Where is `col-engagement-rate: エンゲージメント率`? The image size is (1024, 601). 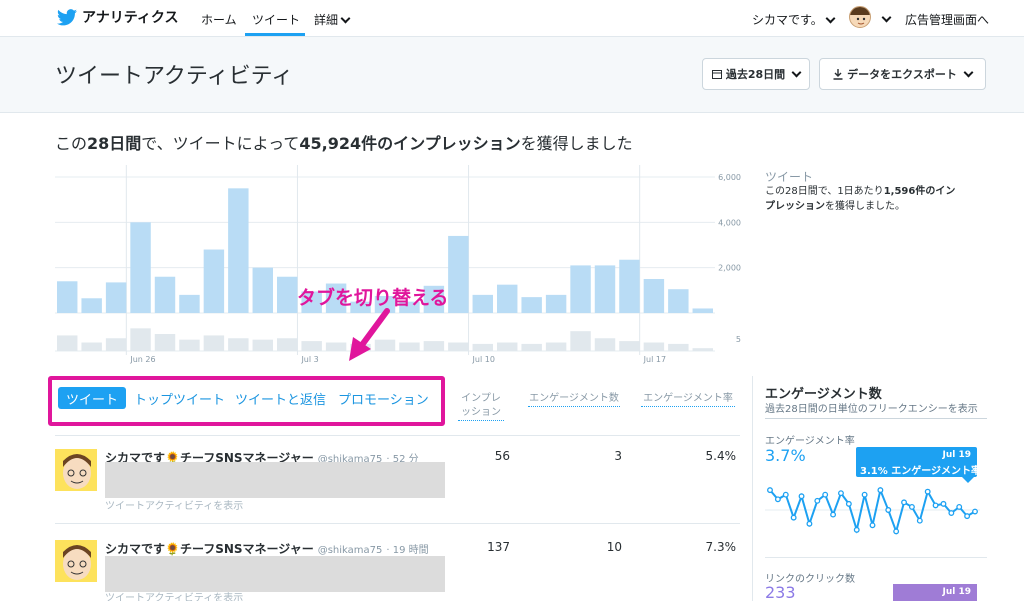
col-engagement-rate: エンゲージメント率 is located at coordinates (688, 399).